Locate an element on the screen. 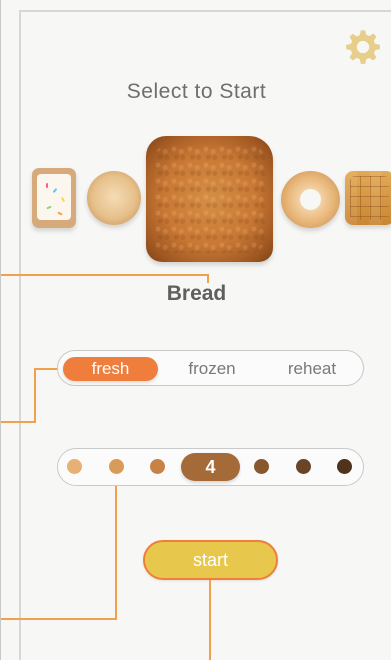 The image size is (391, 660). shade-selected-pill: 4 is located at coordinates (210, 467).